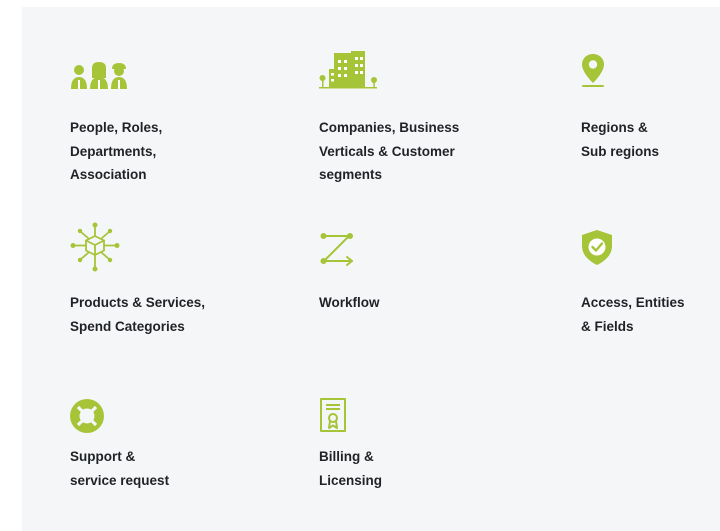 This screenshot has width=720, height=531. Describe the element at coordinates (611, 74) in the screenshot. I see `location-pin-icon` at that location.